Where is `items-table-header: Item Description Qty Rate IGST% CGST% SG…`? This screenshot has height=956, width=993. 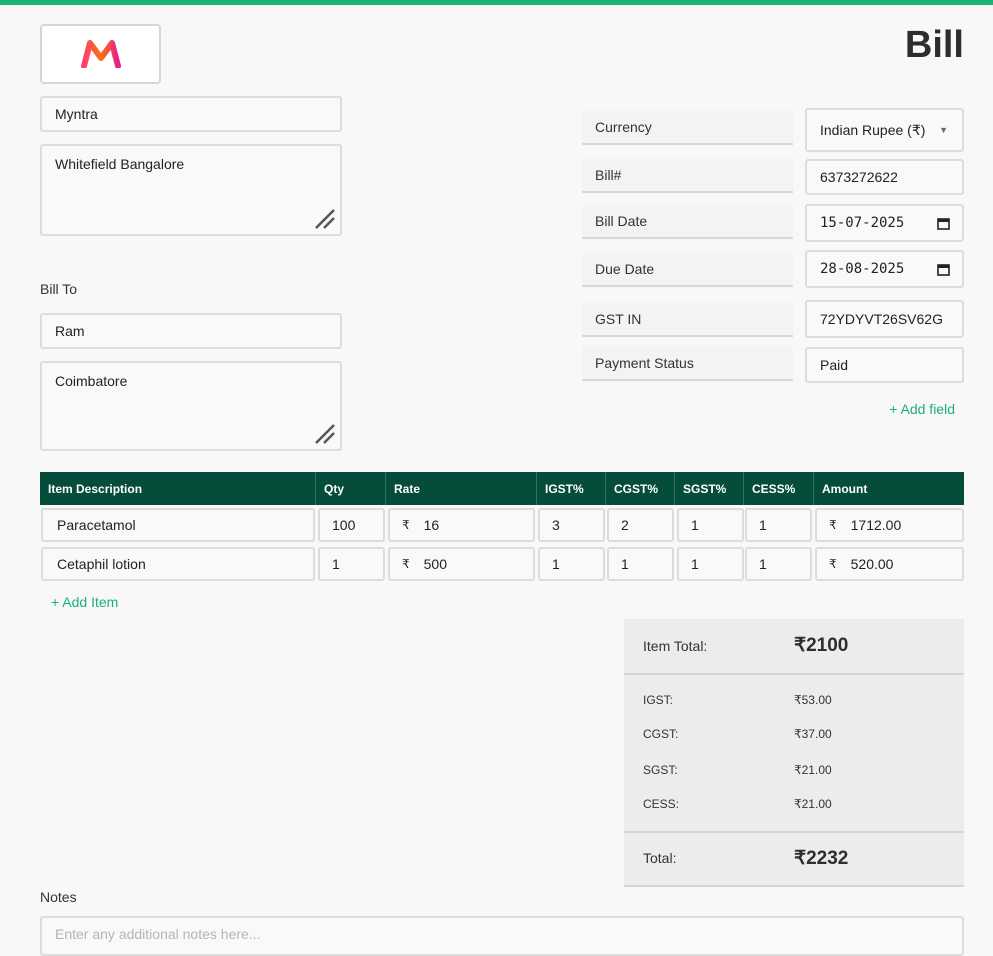
items-table-header: Item Description Qty Rate IGST% CGST% SG… is located at coordinates (502, 488).